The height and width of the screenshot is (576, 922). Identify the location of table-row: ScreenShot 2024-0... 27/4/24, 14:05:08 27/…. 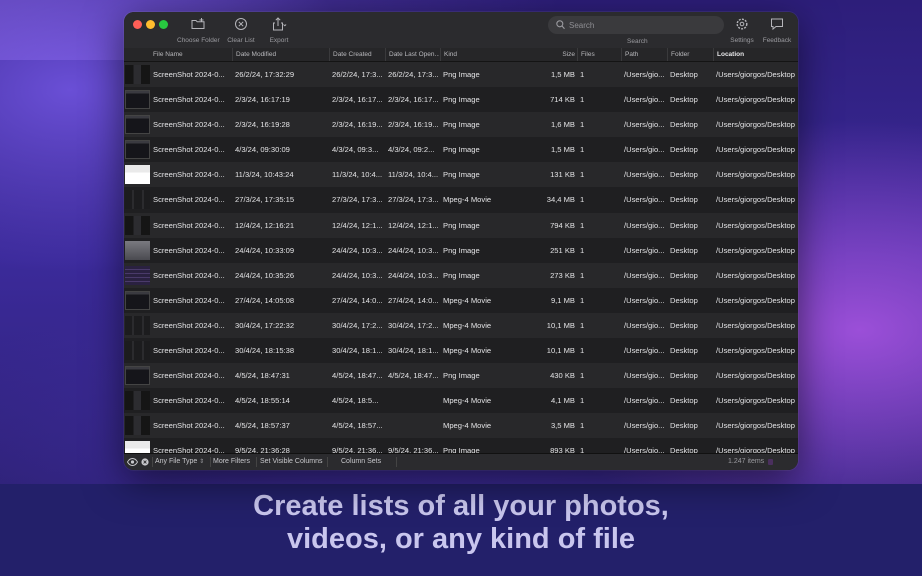
(461, 300).